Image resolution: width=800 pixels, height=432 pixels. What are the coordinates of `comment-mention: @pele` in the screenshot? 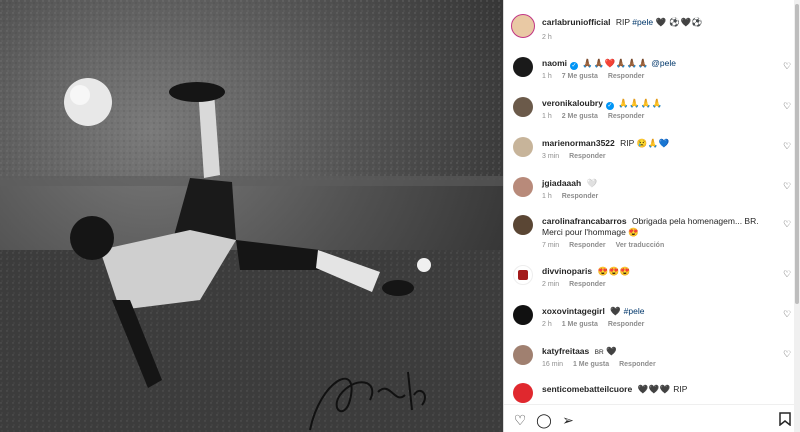 It's located at (663, 63).